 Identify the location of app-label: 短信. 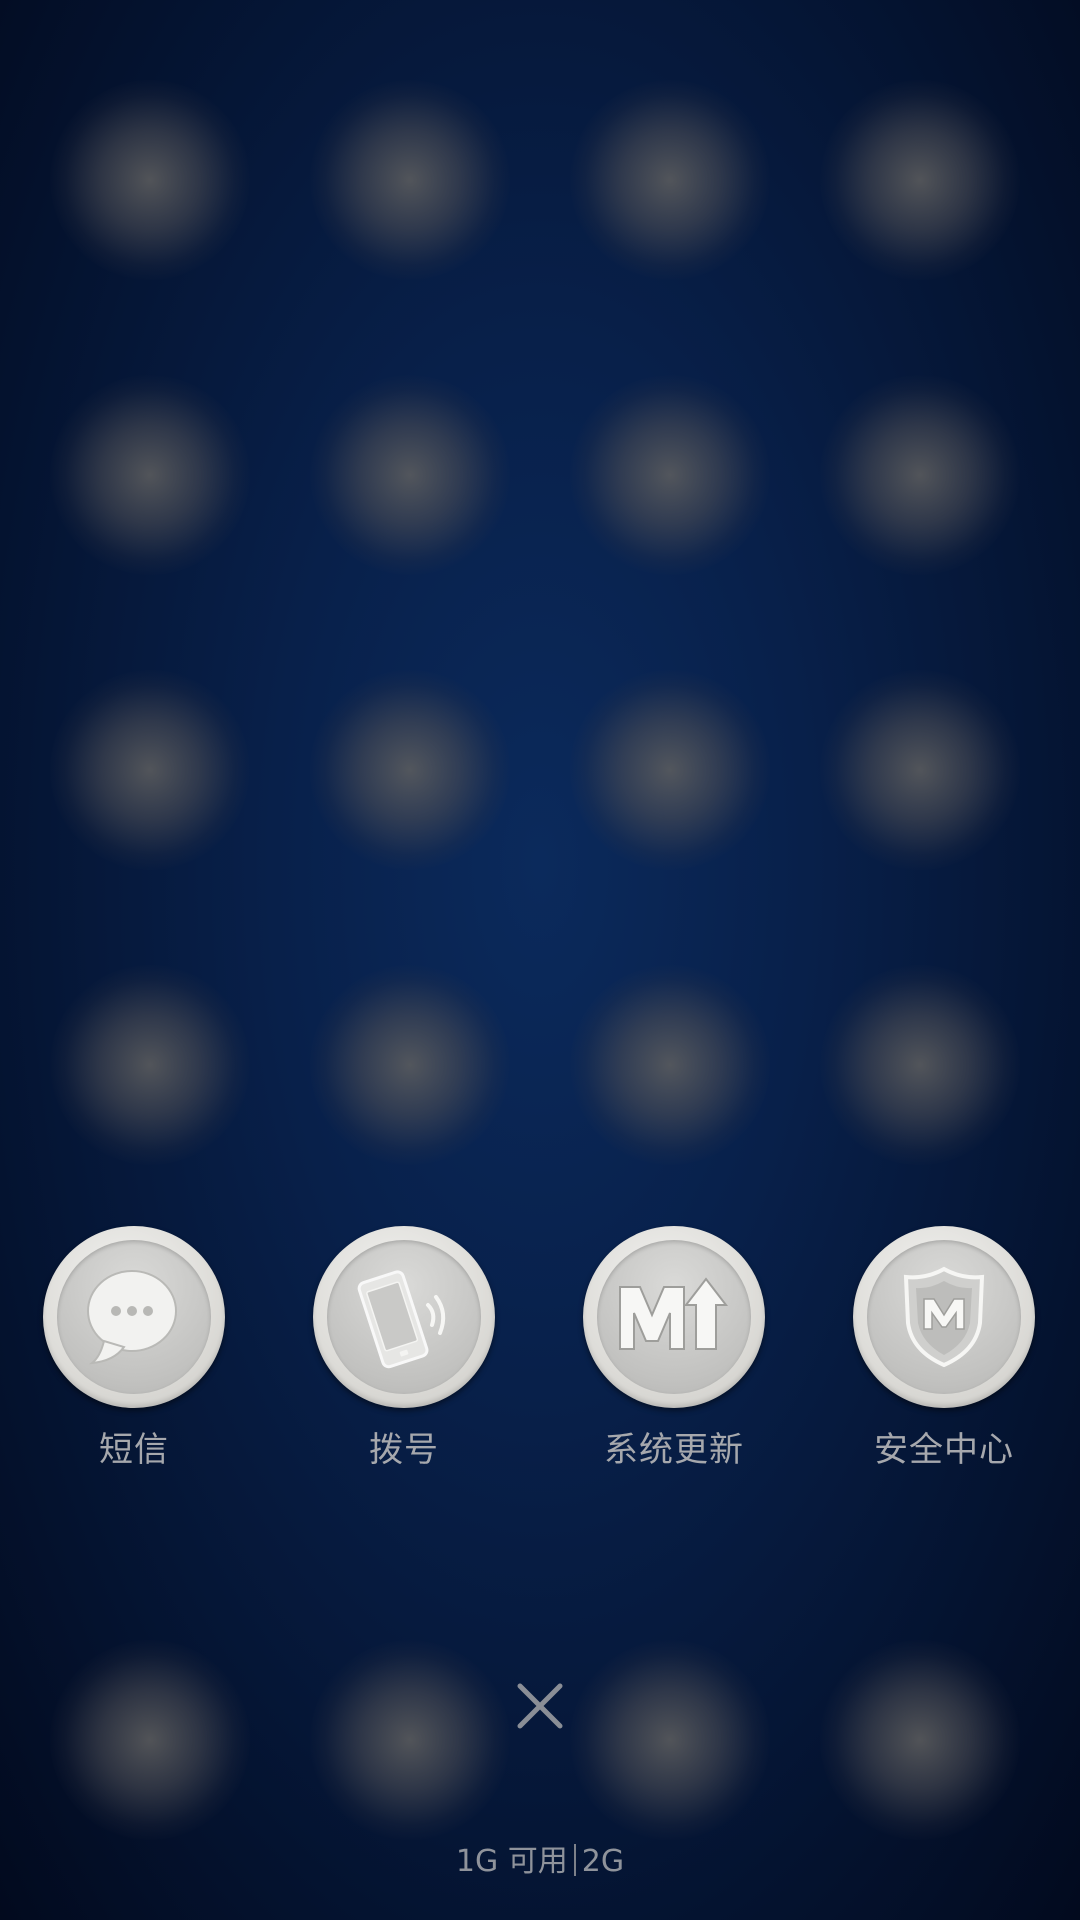
(134, 1450).